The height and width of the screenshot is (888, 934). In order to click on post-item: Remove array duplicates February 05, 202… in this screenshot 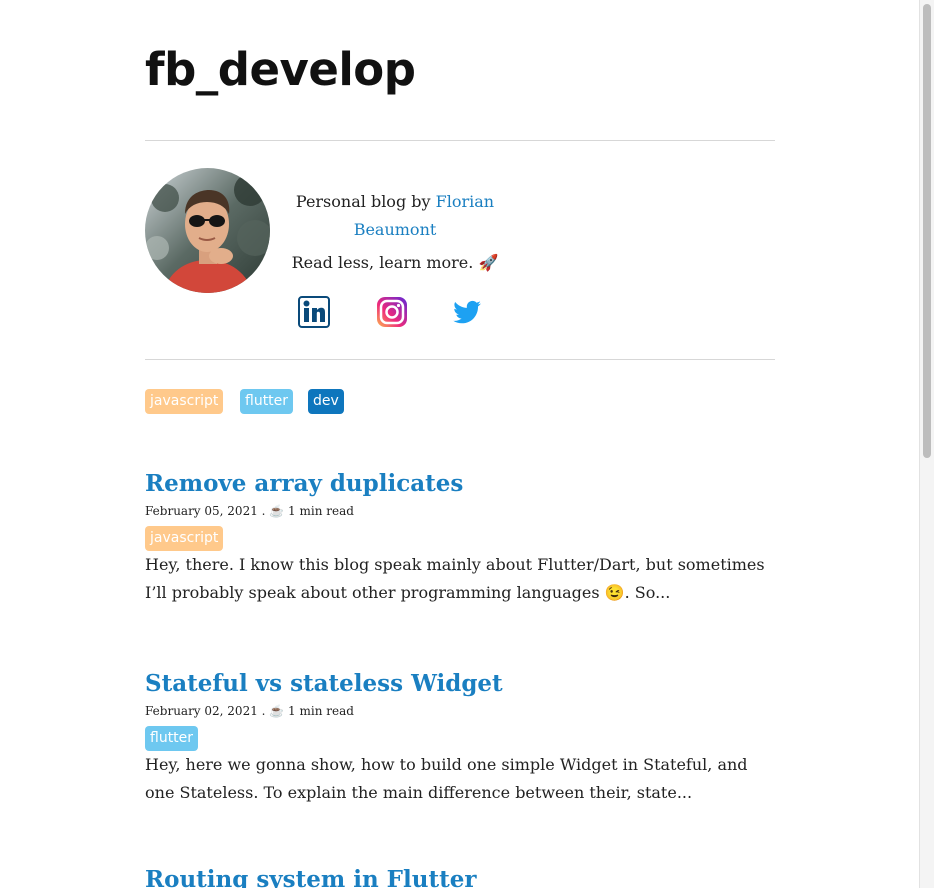, I will do `click(460, 537)`.